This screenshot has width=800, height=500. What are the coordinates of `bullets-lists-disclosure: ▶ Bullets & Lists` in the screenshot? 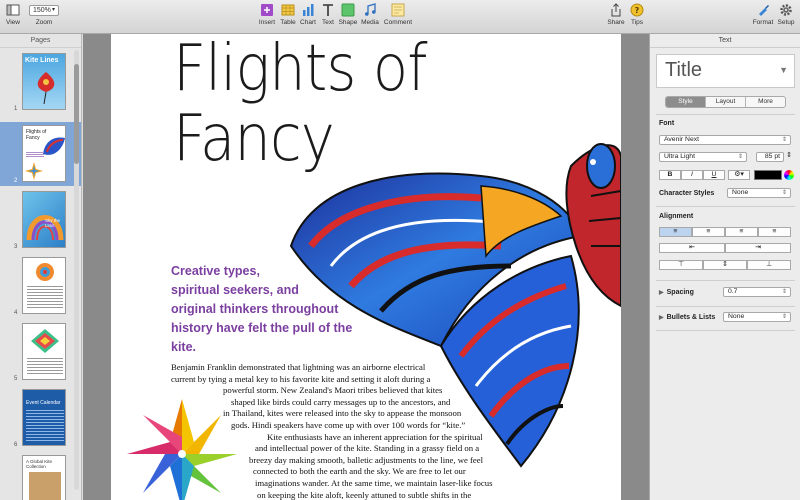 It's located at (687, 317).